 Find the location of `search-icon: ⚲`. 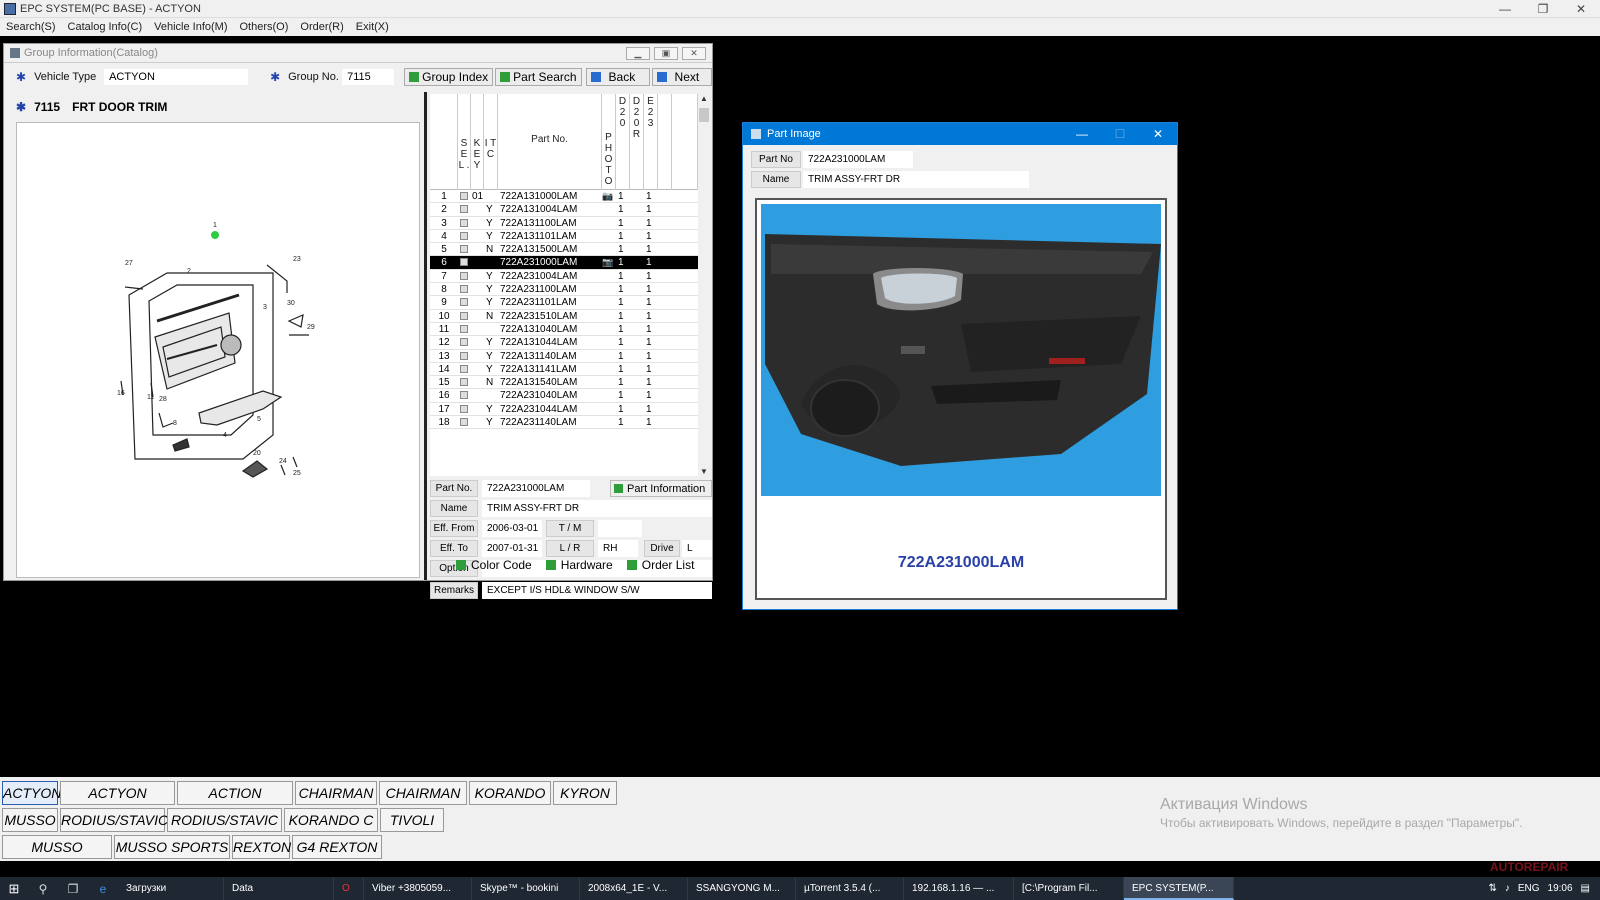

search-icon: ⚲ is located at coordinates (43, 889).